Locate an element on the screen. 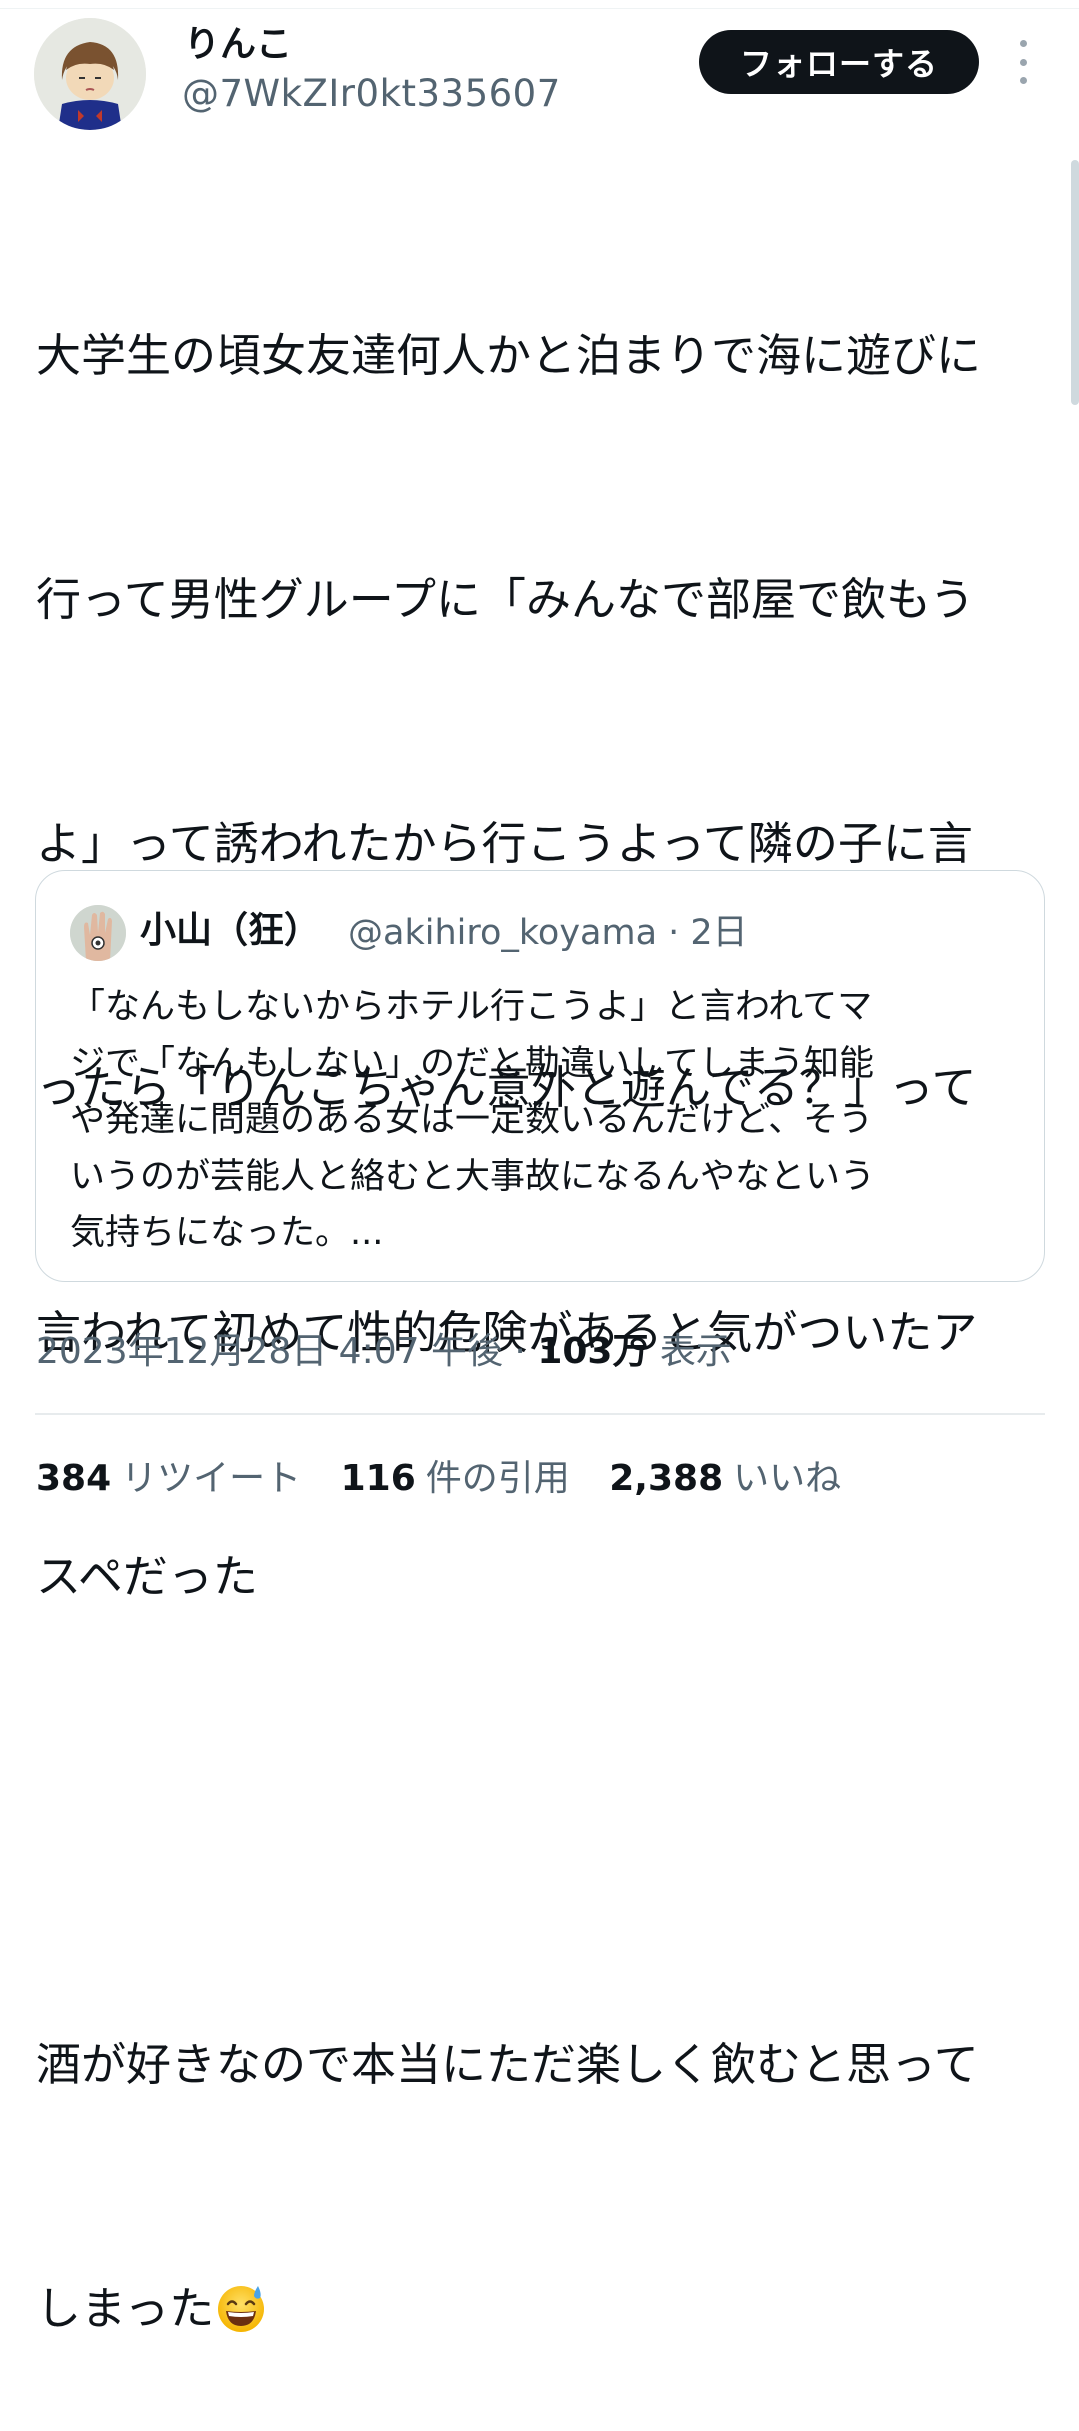 This screenshot has width=1079, height=2431. stats-divider is located at coordinates (540, 1414).